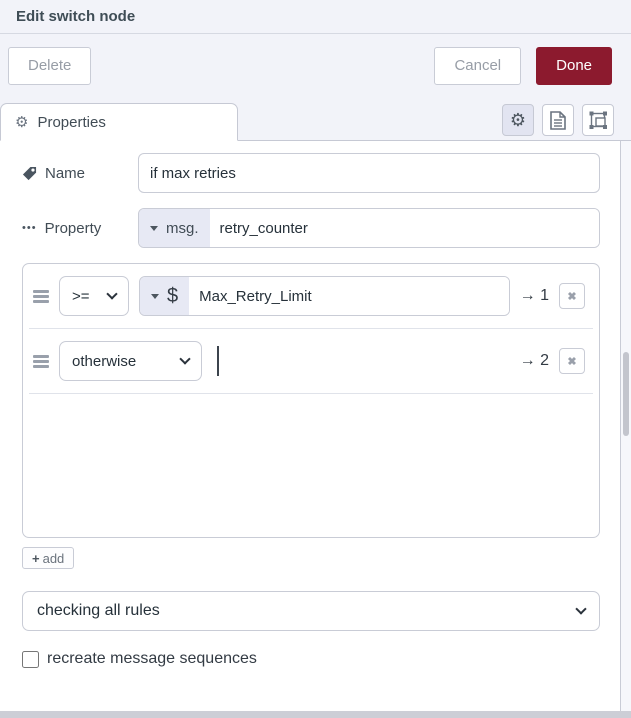 This screenshot has width=631, height=718. Describe the element at coordinates (94, 296) in the screenshot. I see `rule-1-operator-select: >=` at that location.